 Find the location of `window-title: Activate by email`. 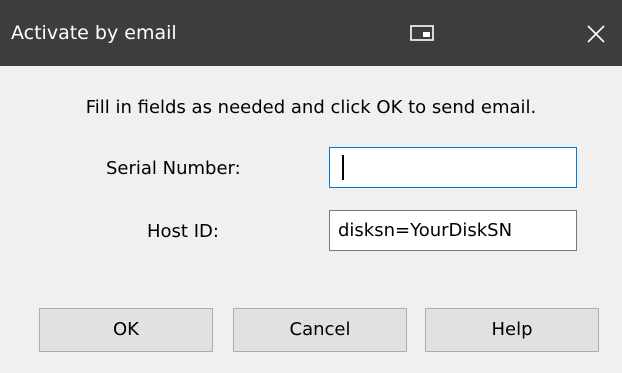

window-title: Activate by email is located at coordinates (94, 33).